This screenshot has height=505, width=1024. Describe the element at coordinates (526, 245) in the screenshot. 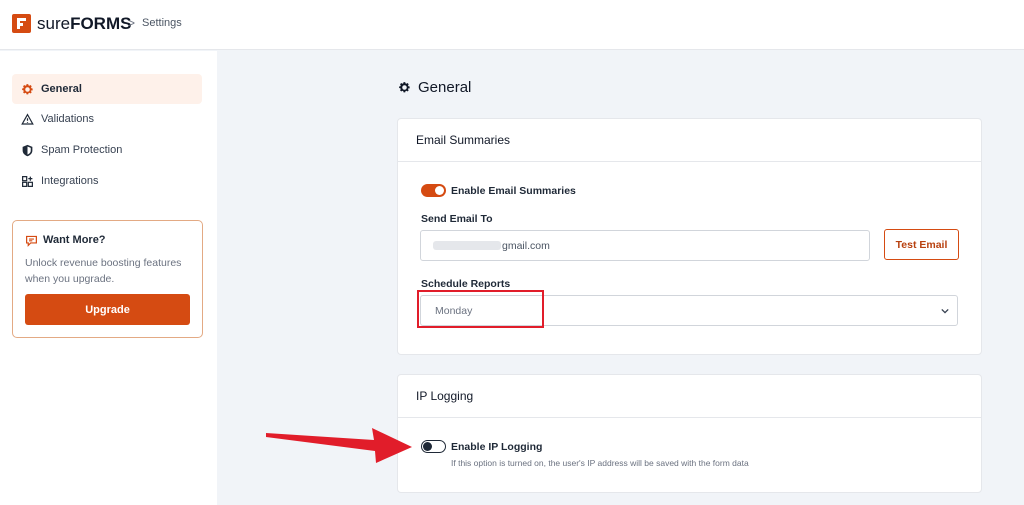

I see `send-email-to-value: gmail.com` at that location.